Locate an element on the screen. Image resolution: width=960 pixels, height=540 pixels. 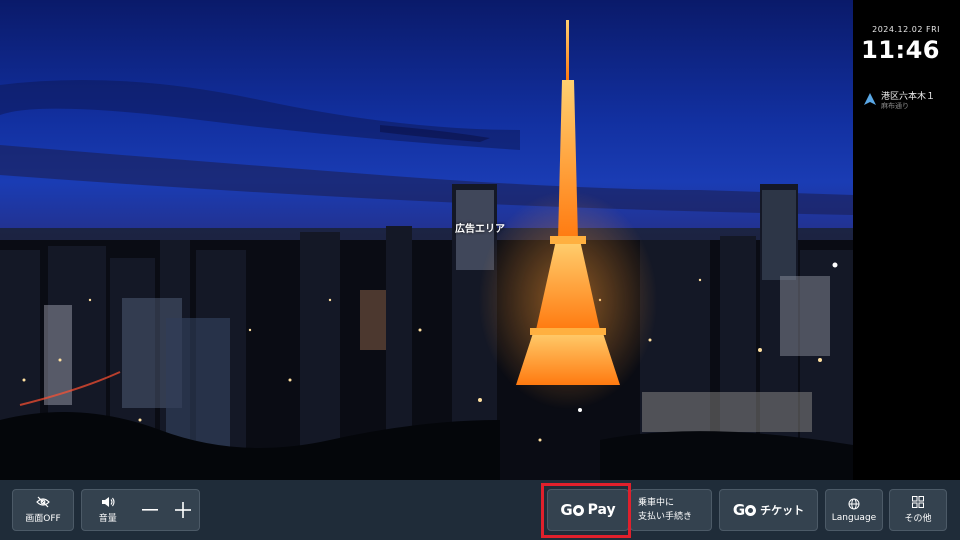
pay-during-ride-line2: 支払い手続き is located at coordinates (665, 517).